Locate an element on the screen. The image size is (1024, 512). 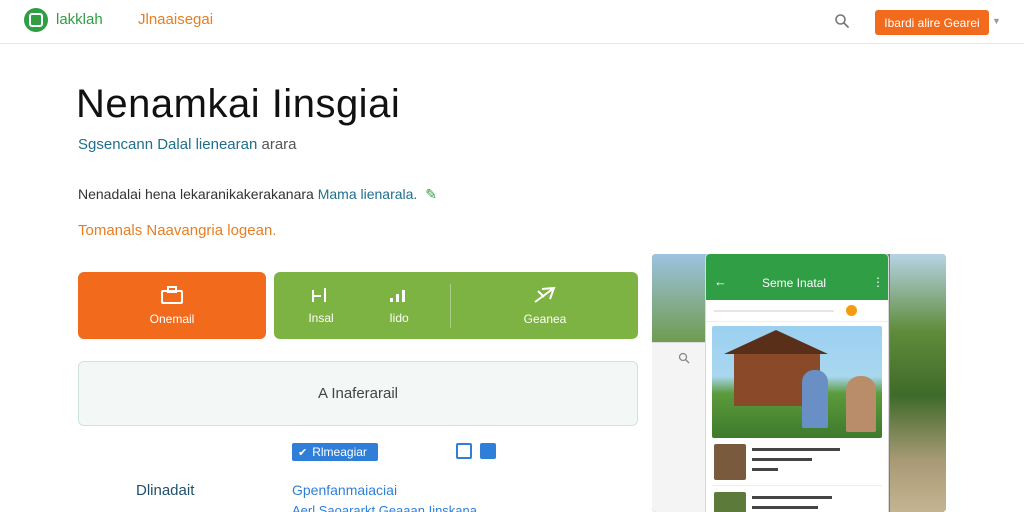
text-input-area: A Inaferarail is located at coordinates (358, 393).